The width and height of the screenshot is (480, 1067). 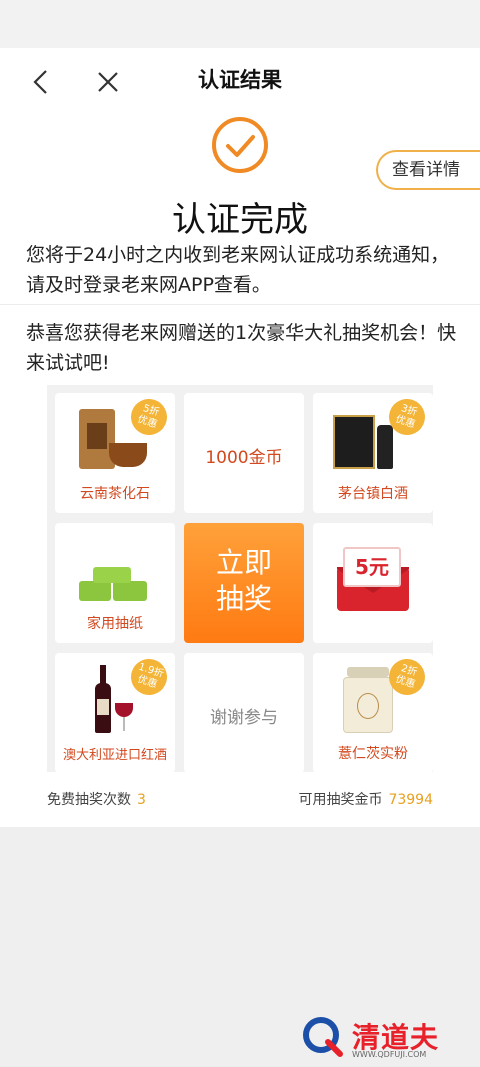 I want to click on result-title: 认证完成, so click(x=240, y=220).